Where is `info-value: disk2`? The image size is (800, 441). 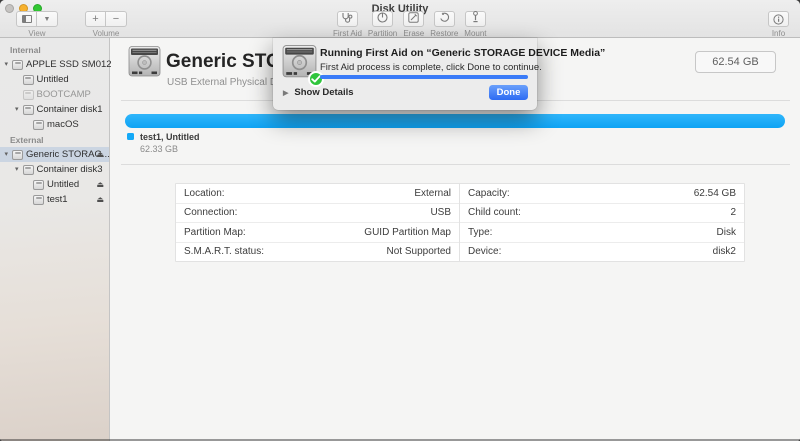
info-value: disk2 is located at coordinates (724, 252).